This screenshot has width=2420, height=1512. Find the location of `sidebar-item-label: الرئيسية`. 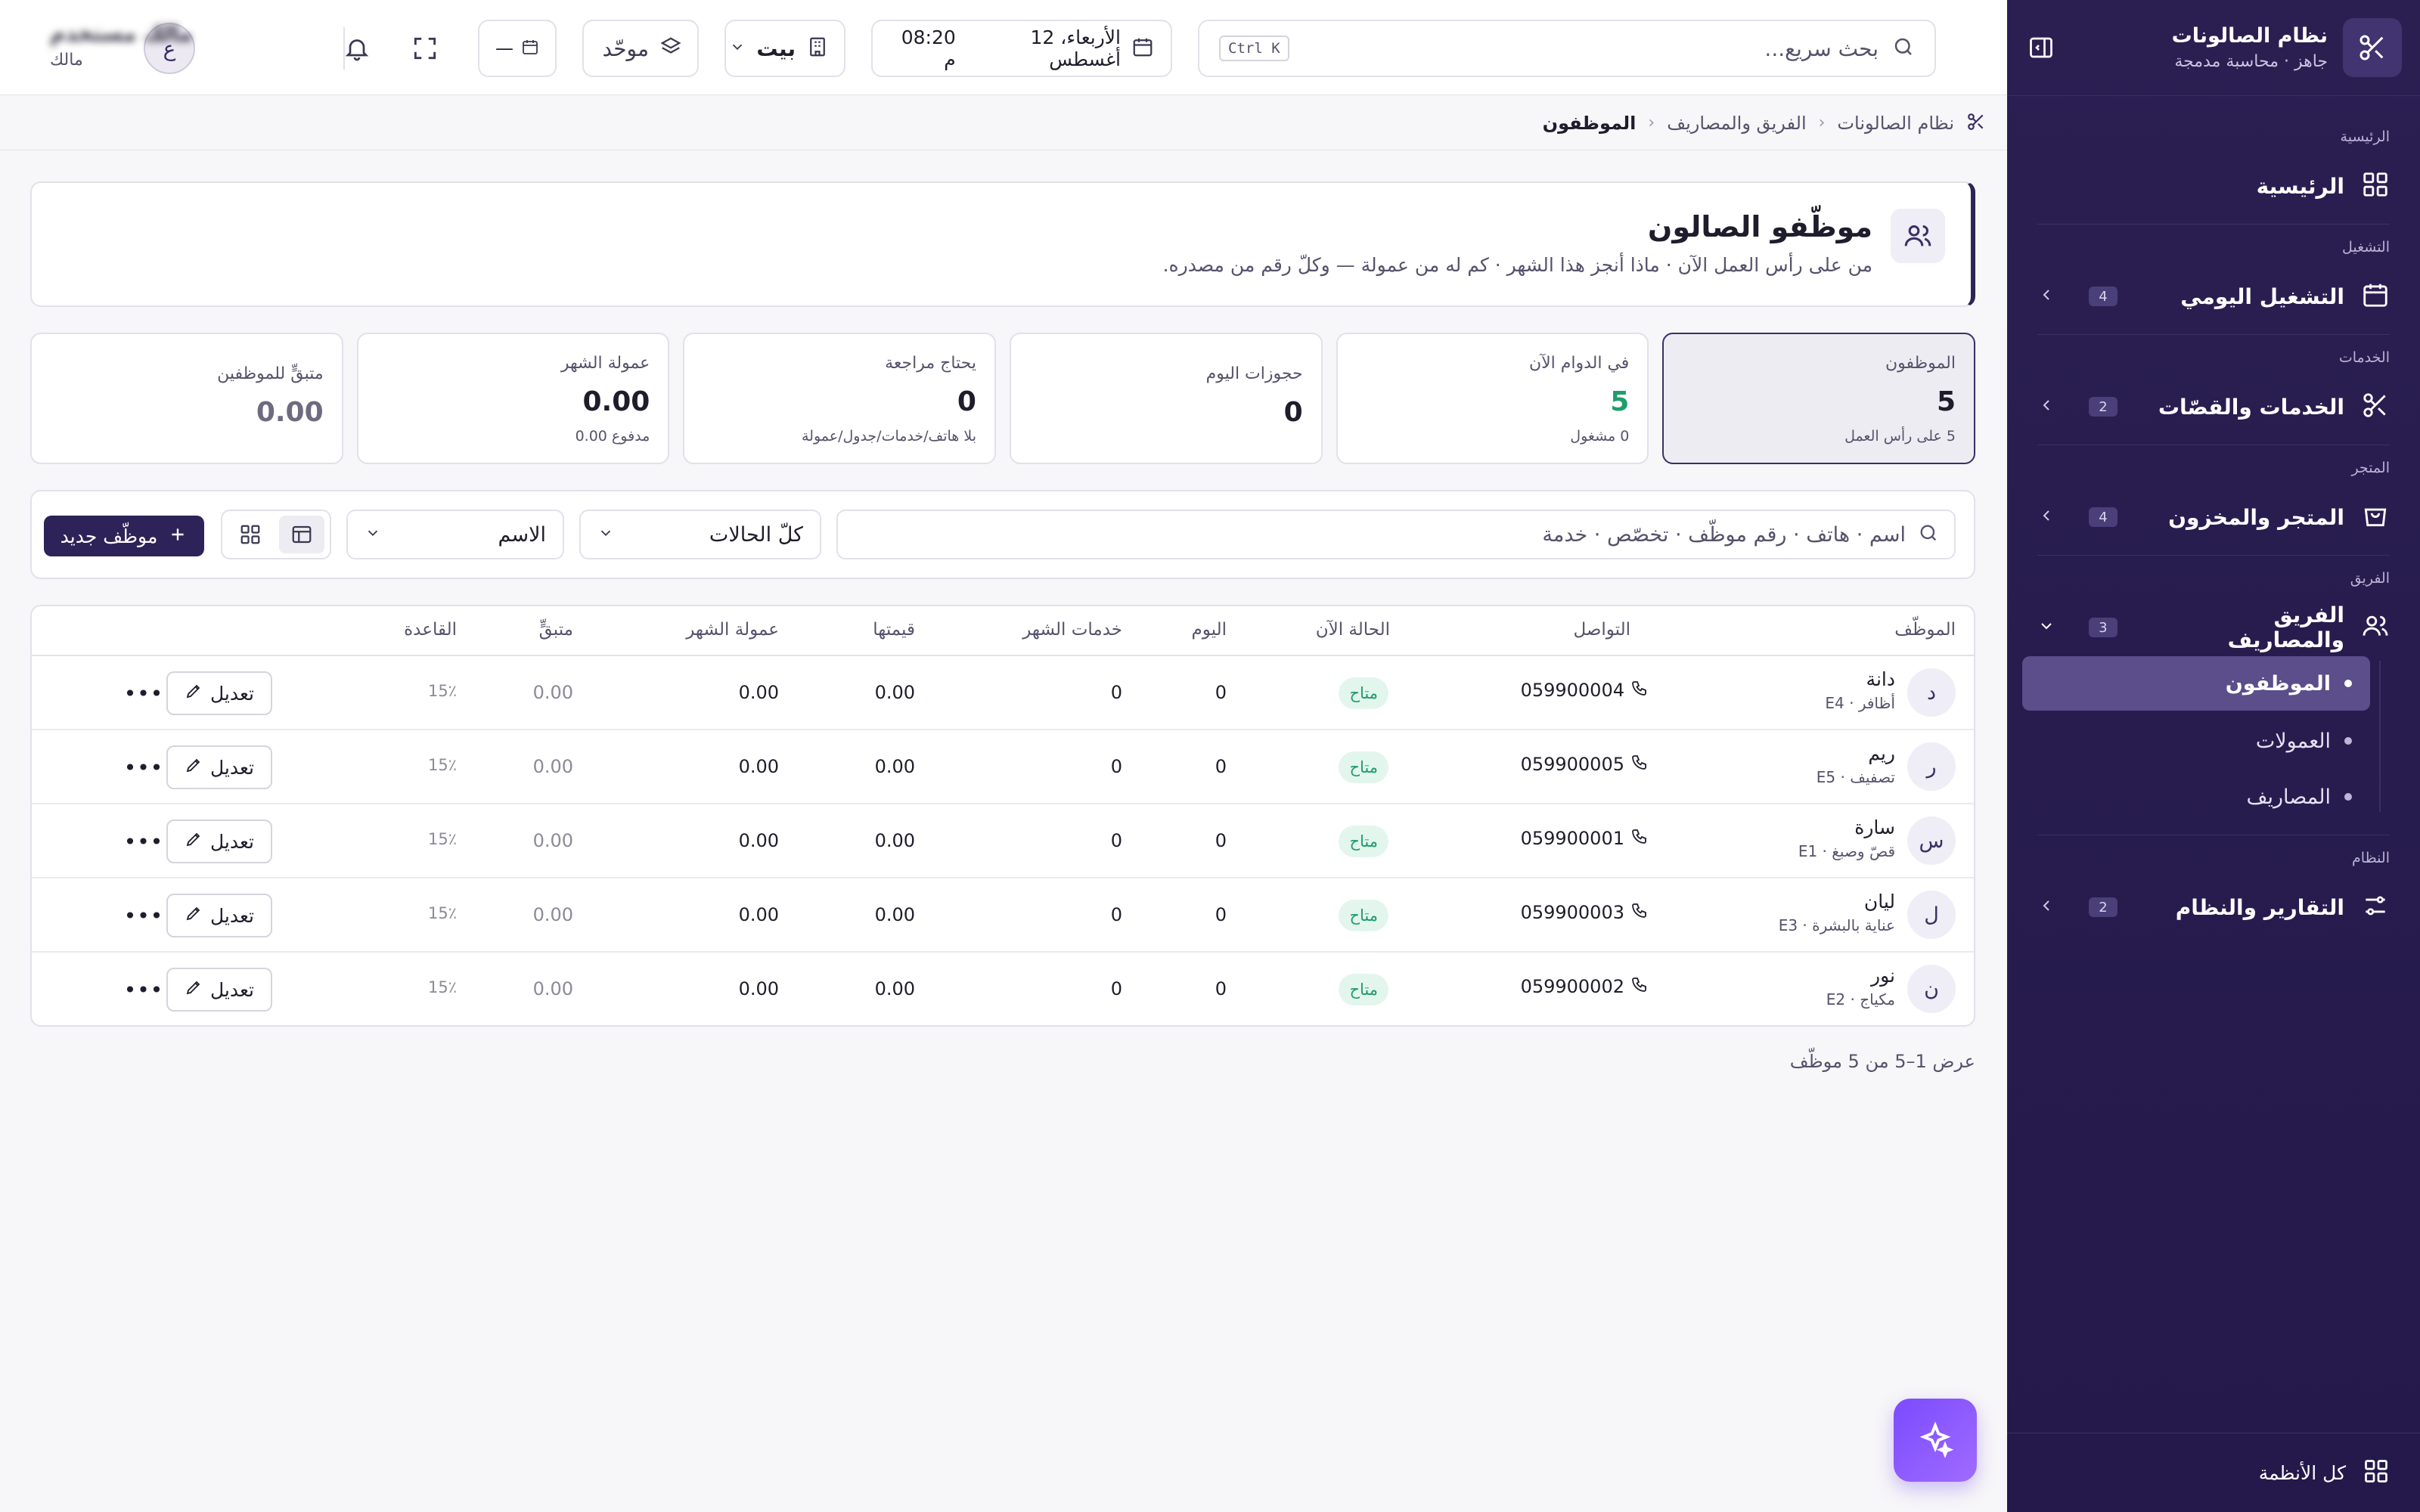

sidebar-item-label: الرئيسية is located at coordinates (2300, 186).